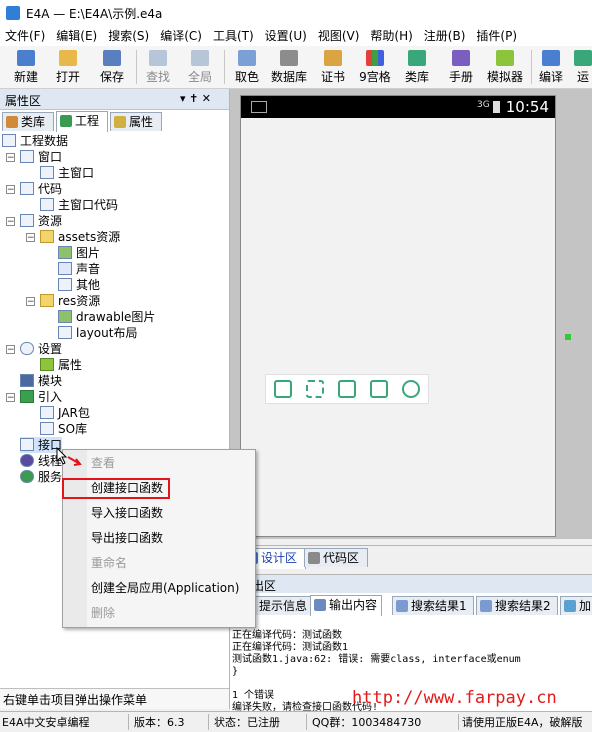 This screenshot has height=732, width=592. I want to click on tree-node: 图片, so click(79, 253).